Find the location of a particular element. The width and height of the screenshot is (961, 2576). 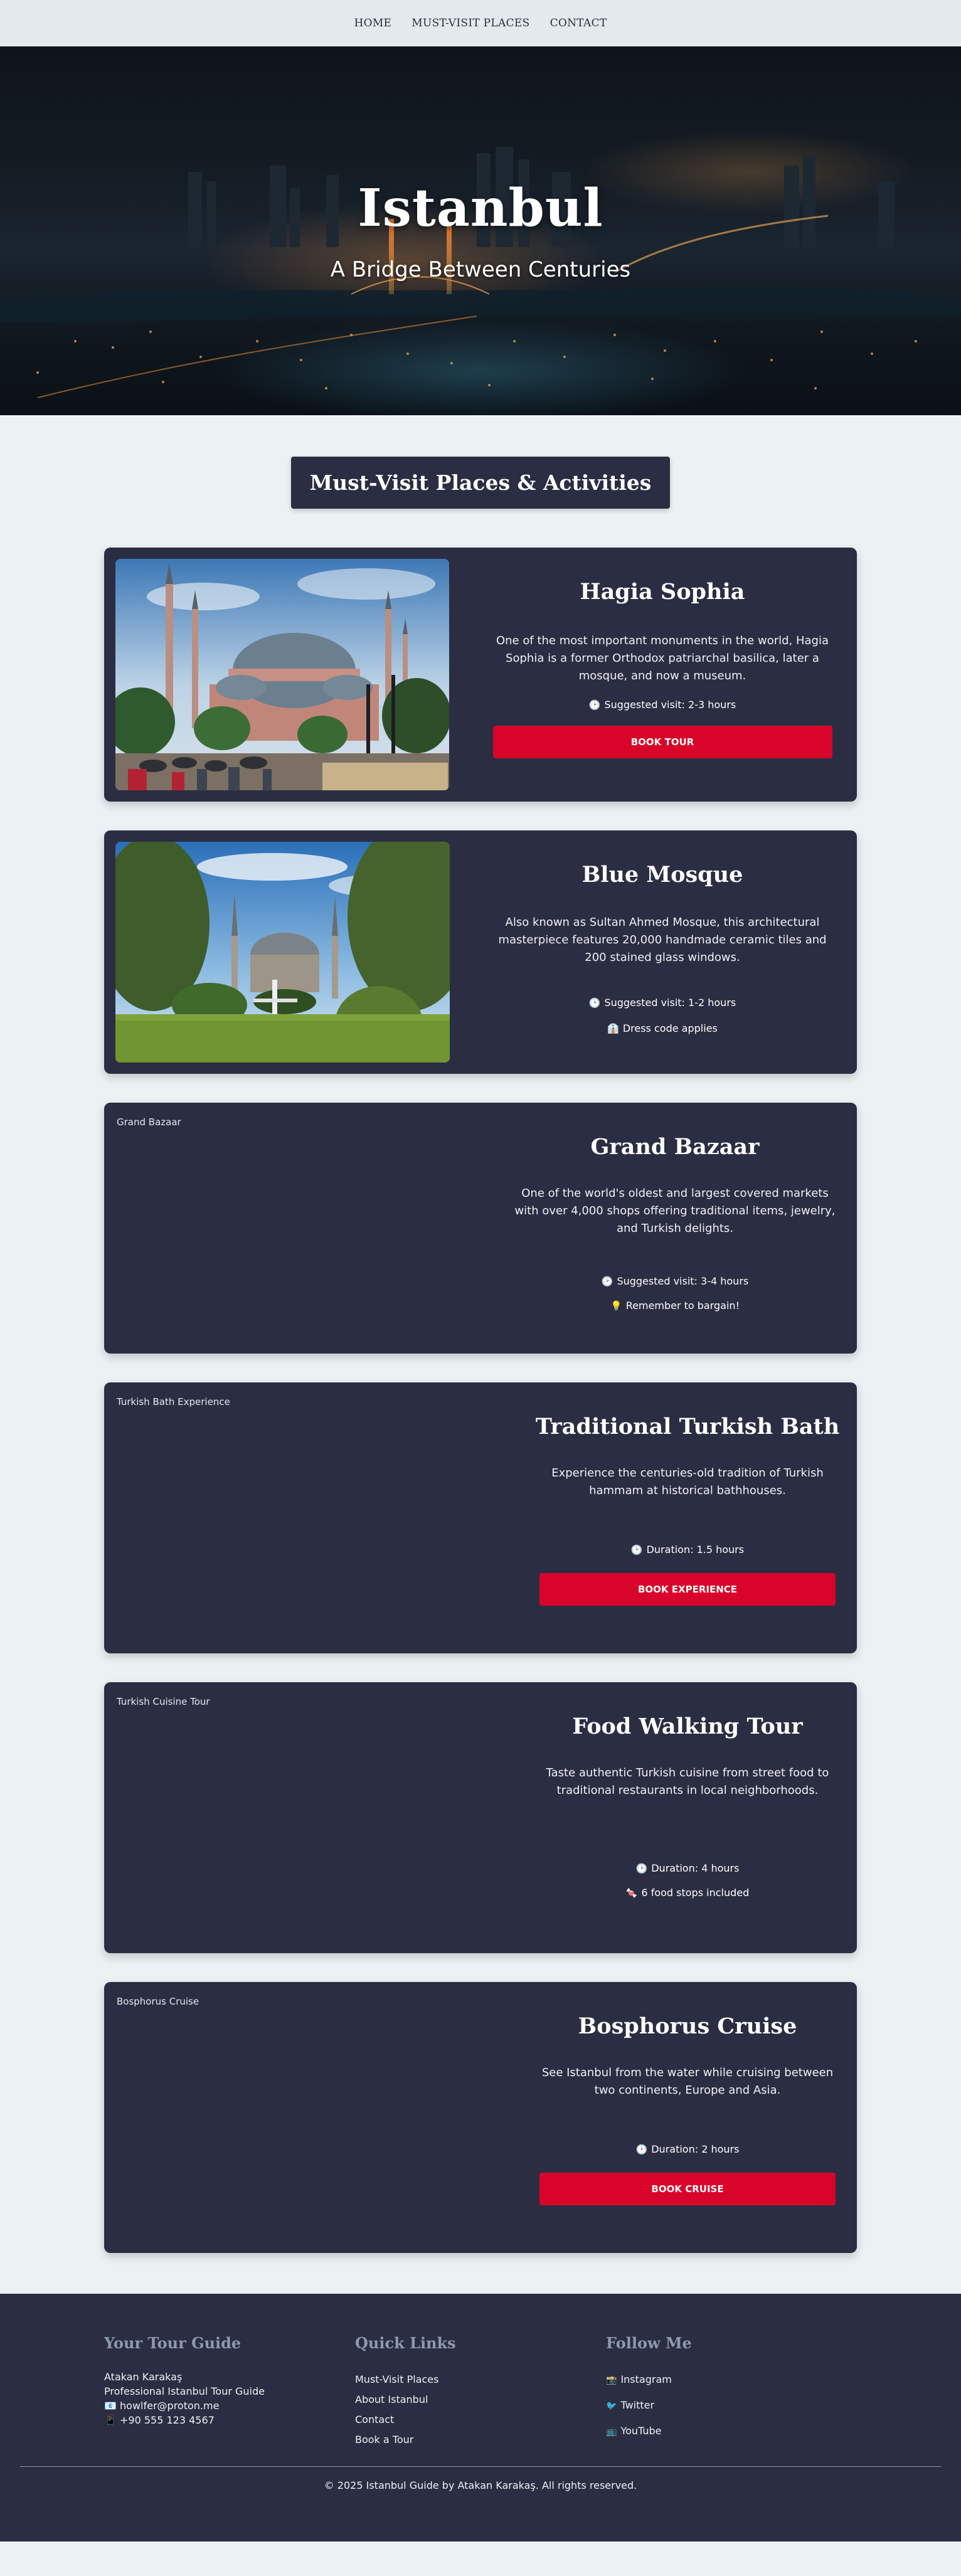

place-duration: 🕑 Duration: 4 hours is located at coordinates (688, 1868).